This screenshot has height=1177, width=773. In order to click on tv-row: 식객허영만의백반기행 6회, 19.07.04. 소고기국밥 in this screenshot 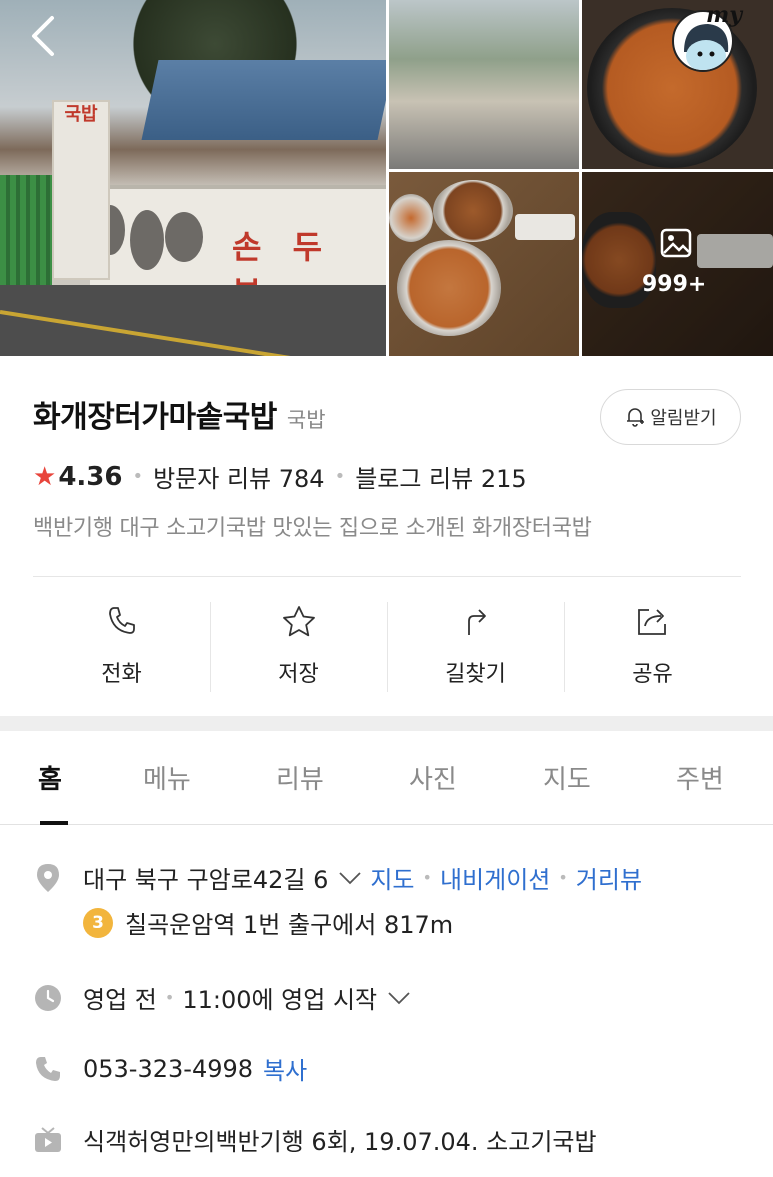, I will do `click(315, 1139)`.